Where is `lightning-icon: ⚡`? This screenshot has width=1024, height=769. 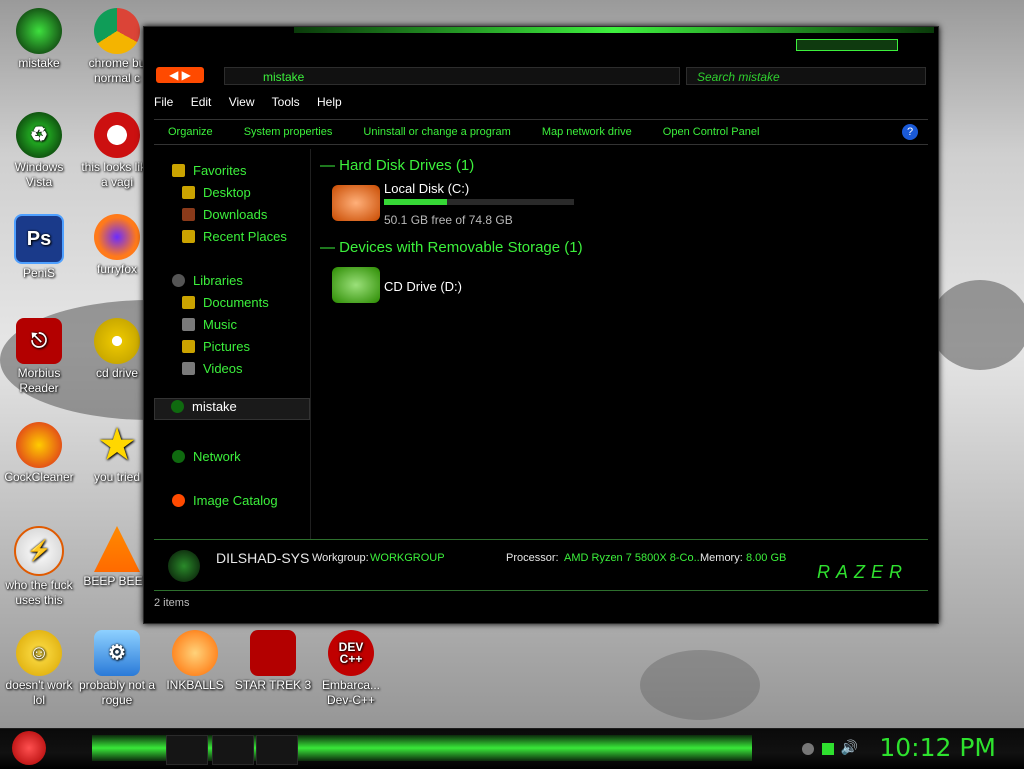
lightning-icon: ⚡ is located at coordinates (39, 551).